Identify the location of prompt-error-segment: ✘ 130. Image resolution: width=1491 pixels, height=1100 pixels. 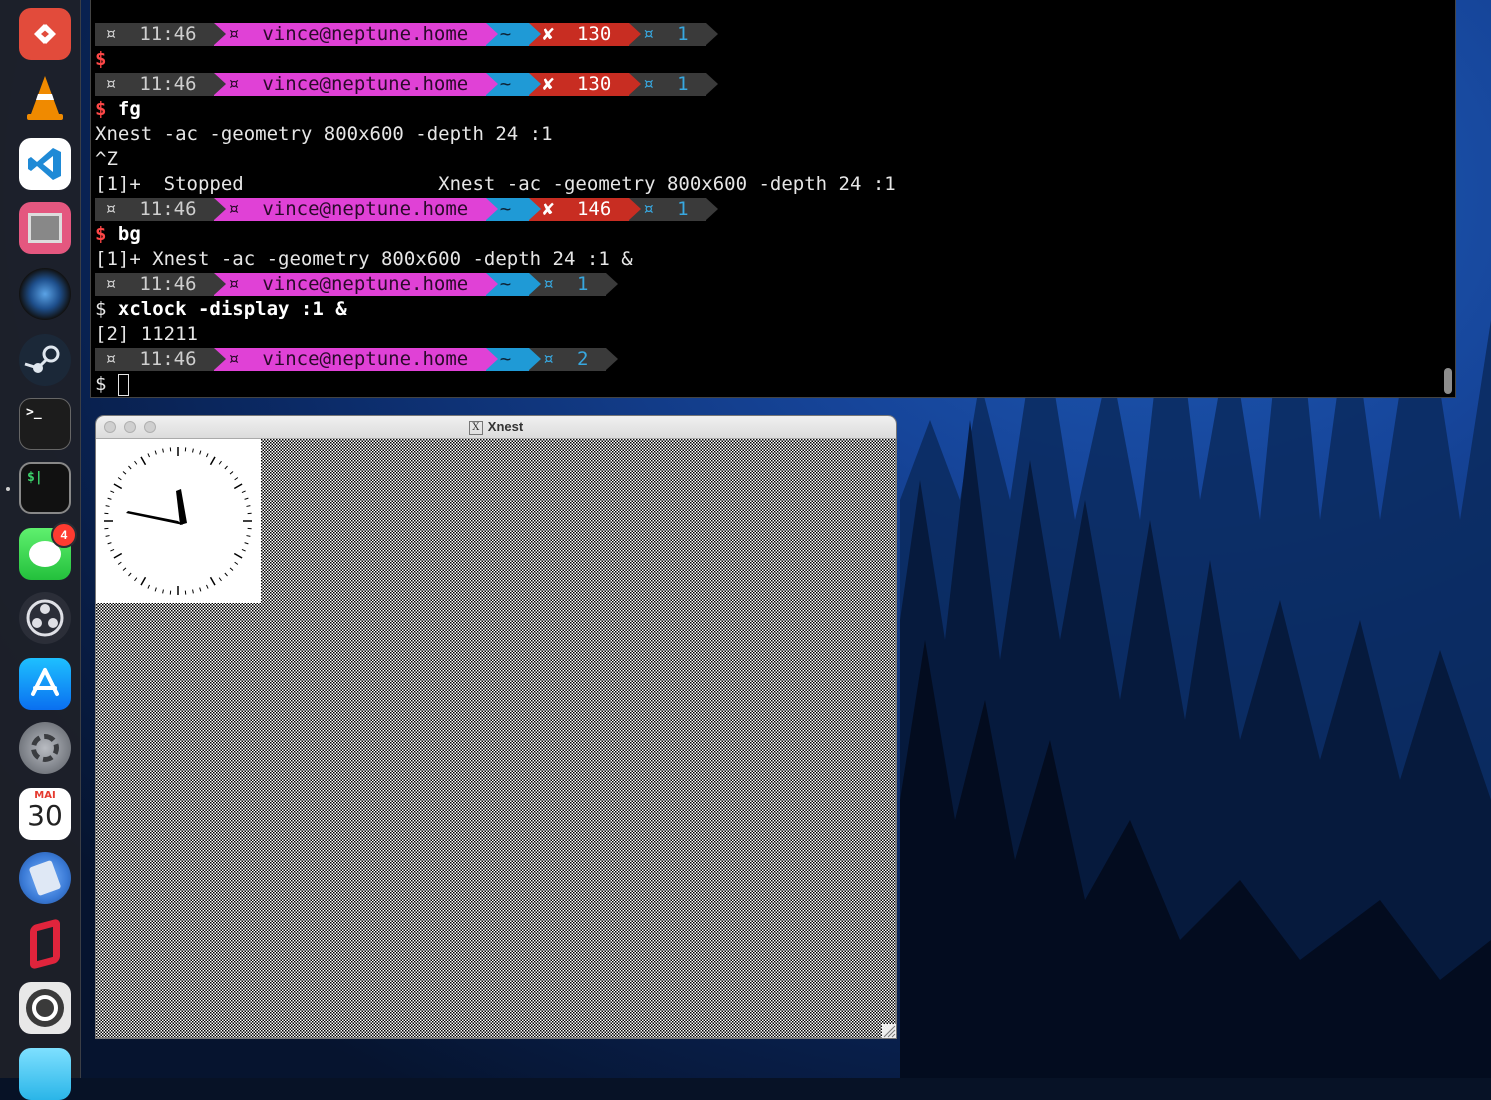
(579, 34).